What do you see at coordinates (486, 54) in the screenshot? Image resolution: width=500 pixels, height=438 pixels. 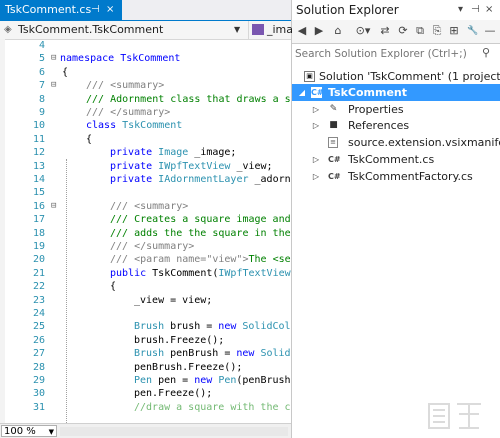 I see `search-icon: ⚲` at bounding box center [486, 54].